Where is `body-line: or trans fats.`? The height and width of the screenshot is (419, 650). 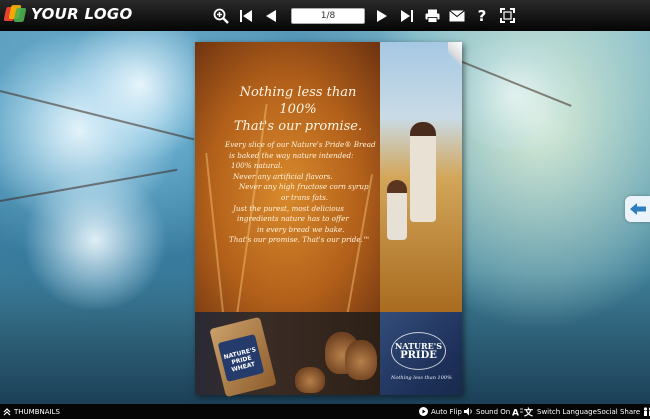
body-line: or trans fats. is located at coordinates (305, 197).